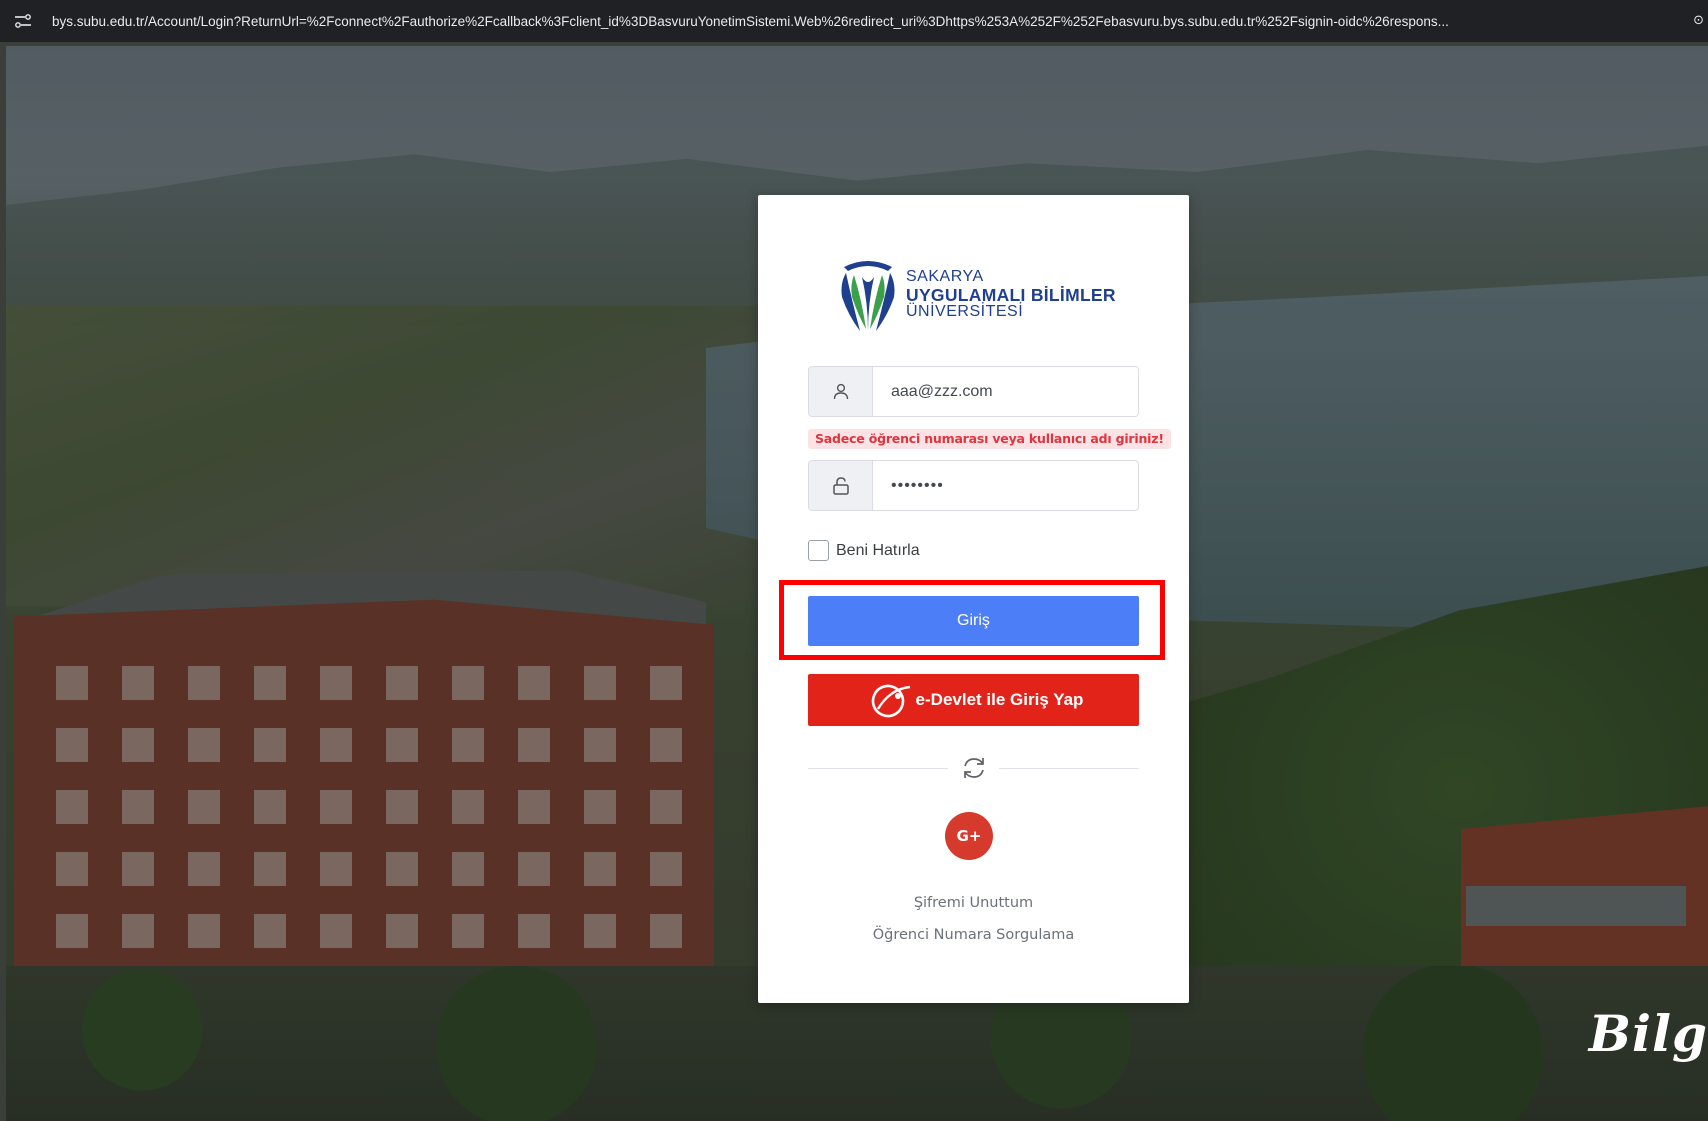  I want to click on edevlet-login-button: e-Devlet ile Giriş Yap, so click(973, 700).